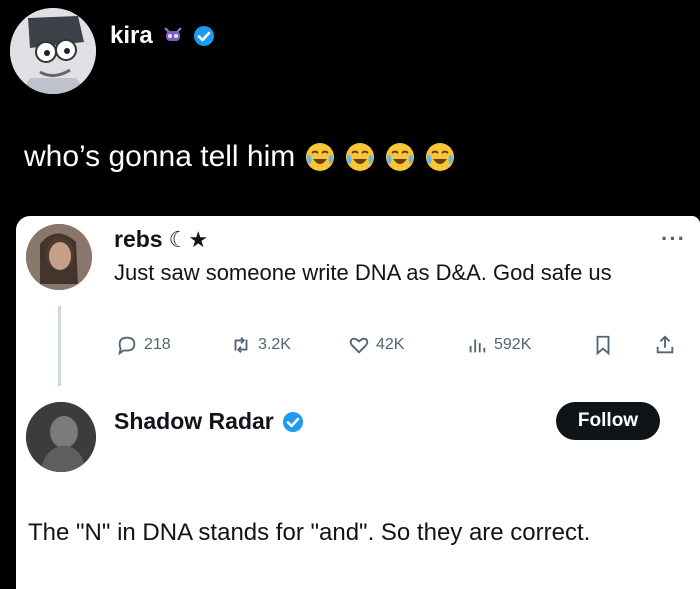 This screenshot has height=589, width=700. I want to click on like-count: 42K, so click(390, 344).